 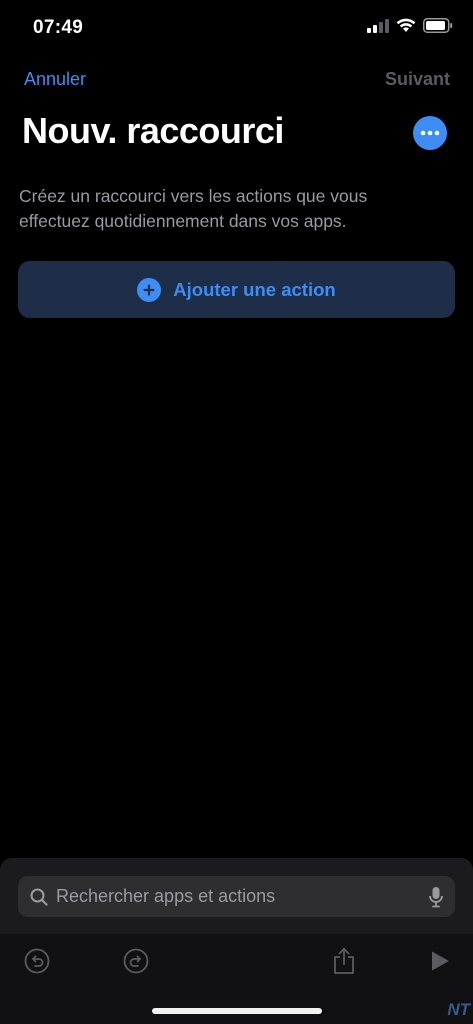 What do you see at coordinates (237, 1011) in the screenshot?
I see `home-indicator` at bounding box center [237, 1011].